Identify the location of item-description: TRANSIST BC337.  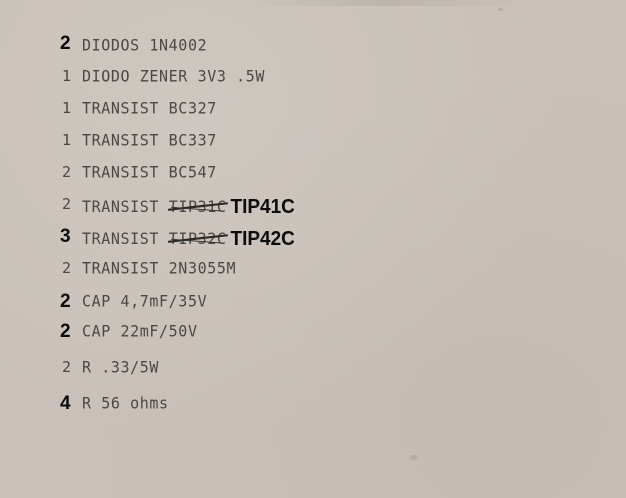
(149, 140).